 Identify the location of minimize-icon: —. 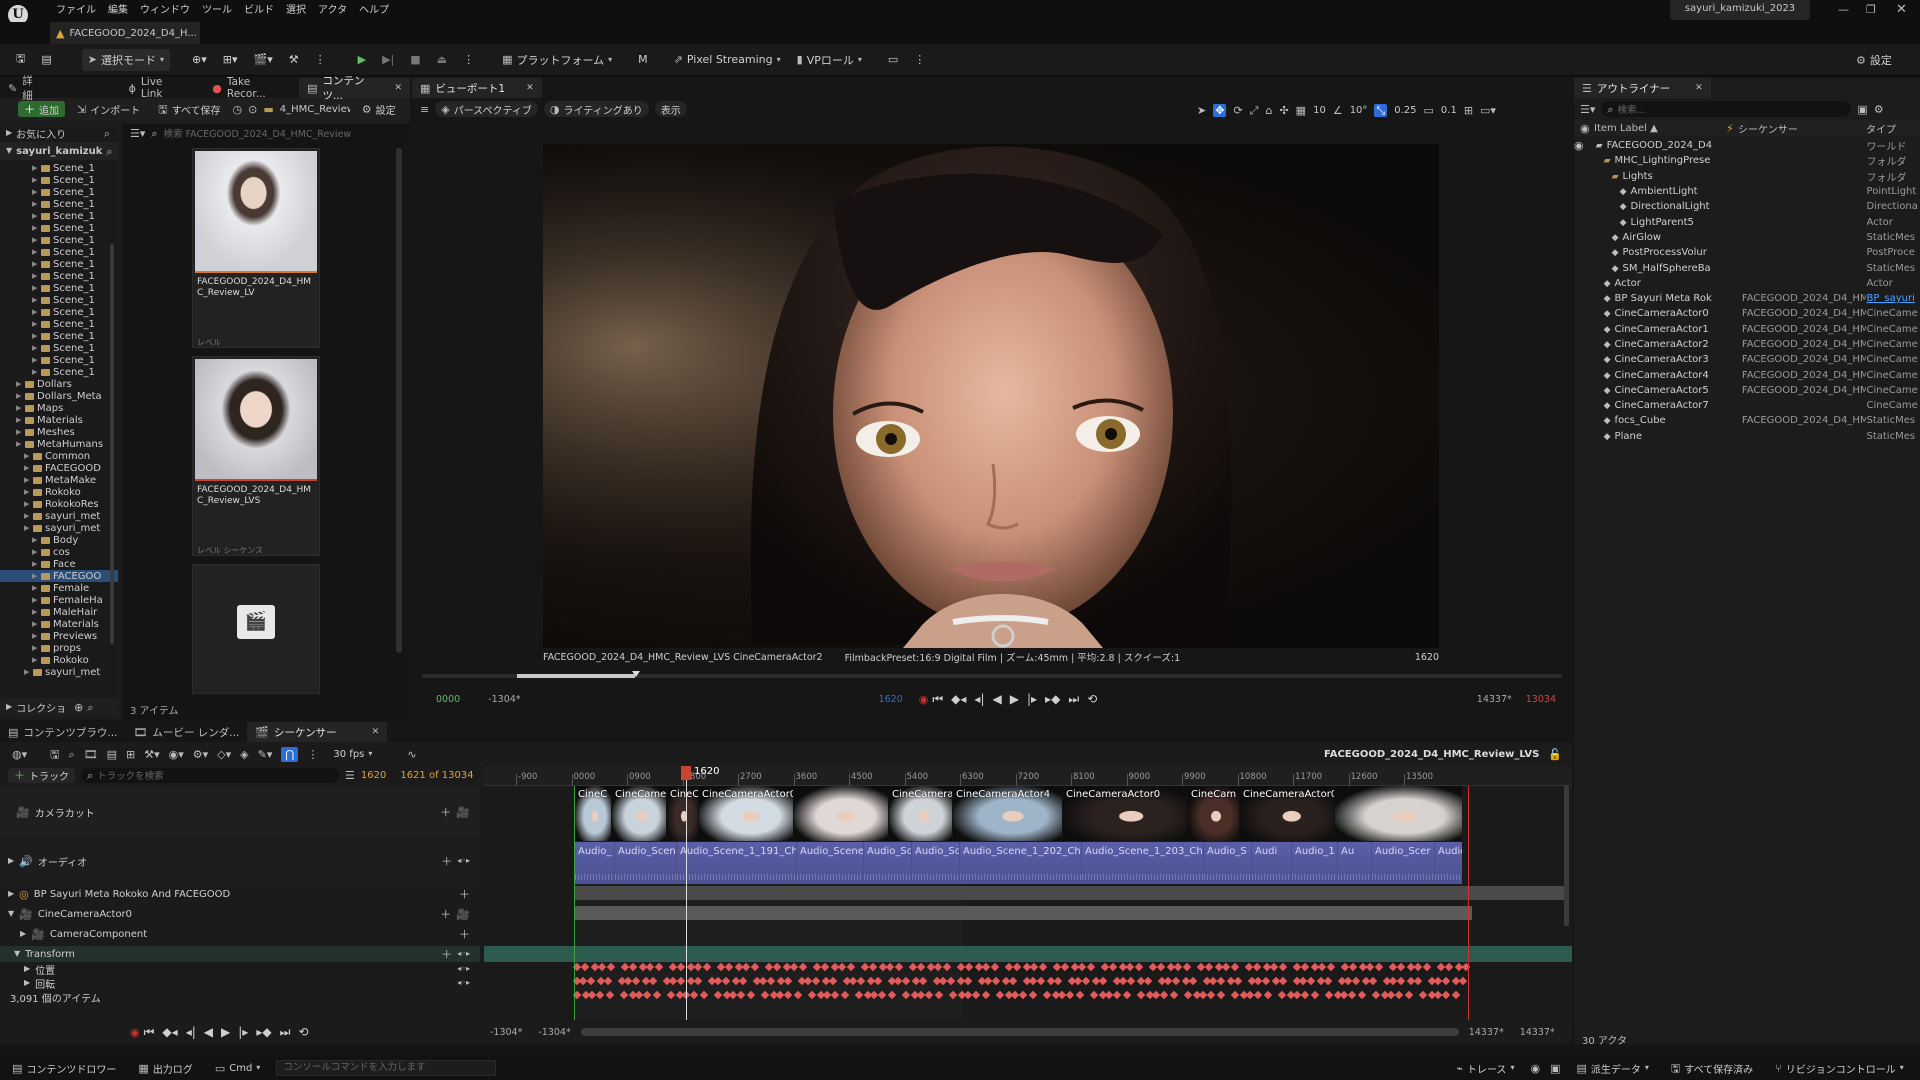
(1843, 9).